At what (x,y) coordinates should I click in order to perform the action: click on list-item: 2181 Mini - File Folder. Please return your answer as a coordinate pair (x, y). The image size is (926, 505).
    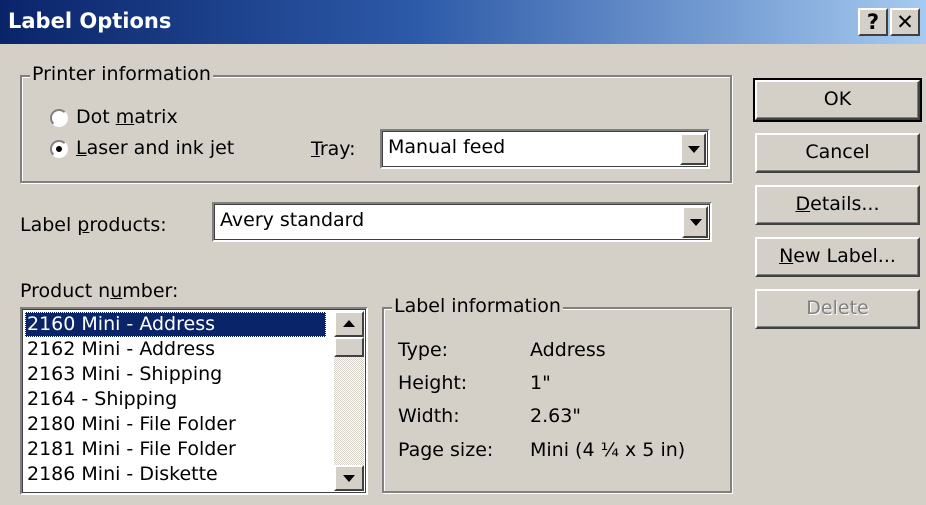
    Looking at the image, I should click on (175, 449).